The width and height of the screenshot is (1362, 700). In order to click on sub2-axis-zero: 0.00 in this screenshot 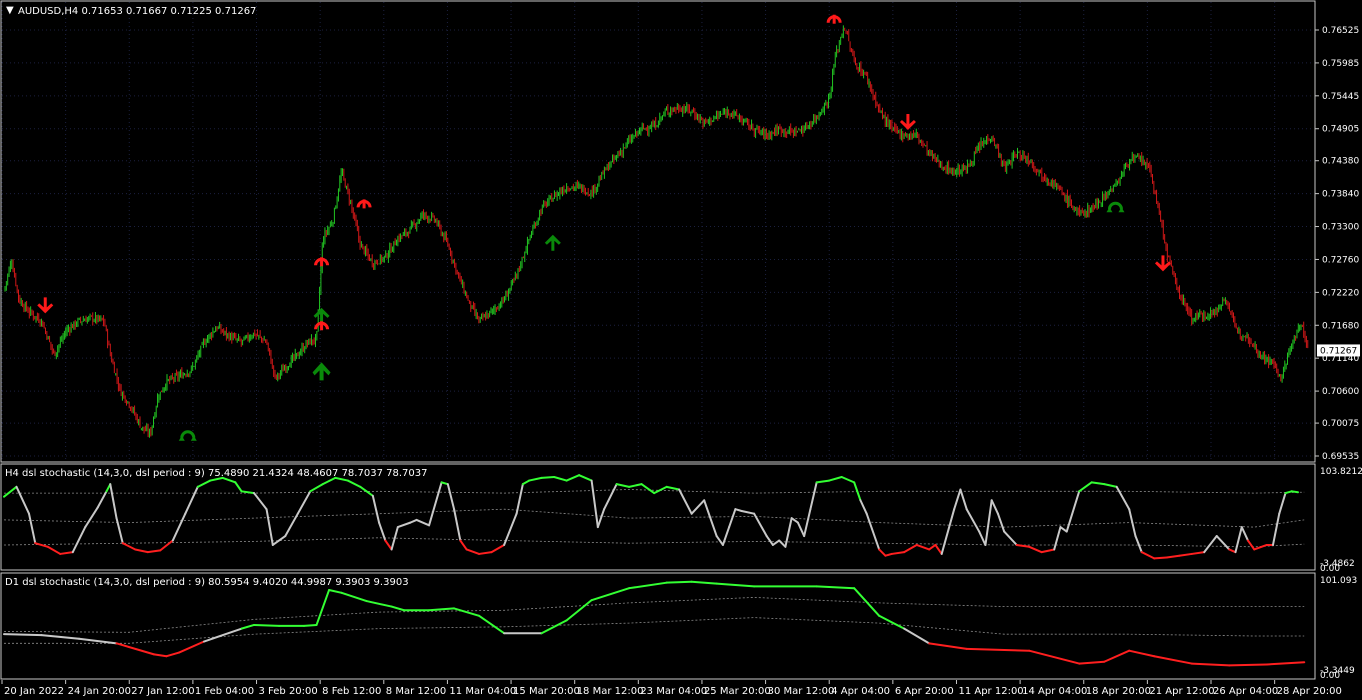, I will do `click(1330, 676)`.